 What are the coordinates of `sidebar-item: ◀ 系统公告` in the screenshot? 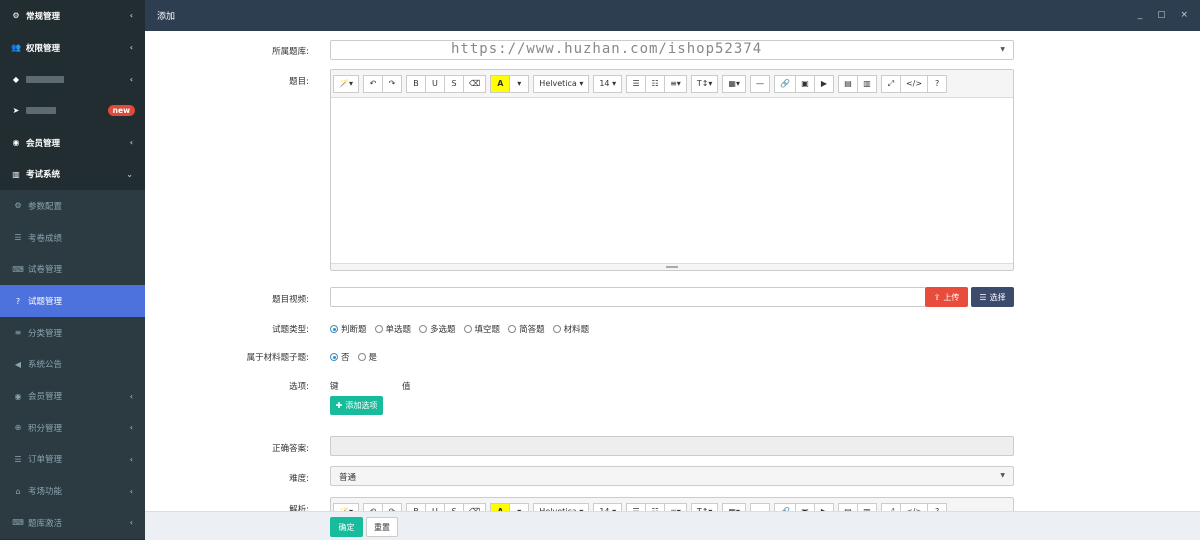 It's located at (72, 364).